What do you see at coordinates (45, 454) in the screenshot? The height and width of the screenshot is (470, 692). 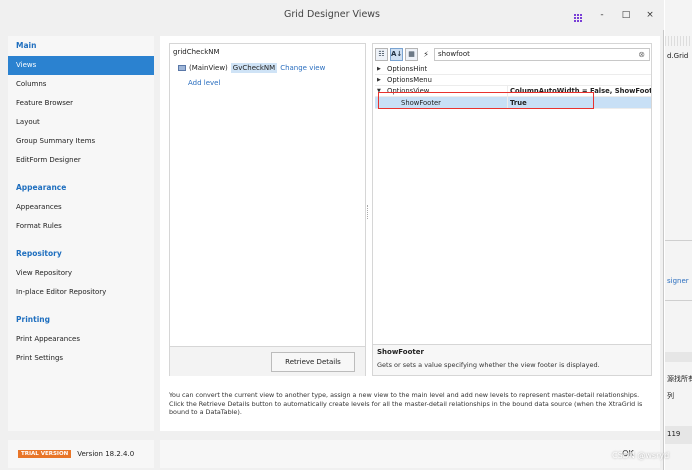 I see `trial-version-badge: TRIAL VERSION` at bounding box center [45, 454].